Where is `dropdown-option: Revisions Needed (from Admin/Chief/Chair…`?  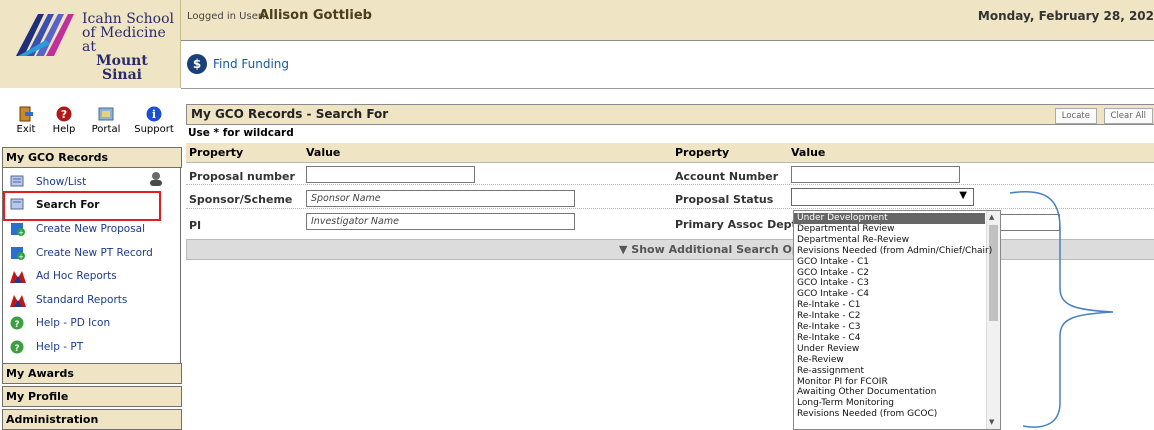 dropdown-option: Revisions Needed (from Admin/Chief/Chair… is located at coordinates (893, 251).